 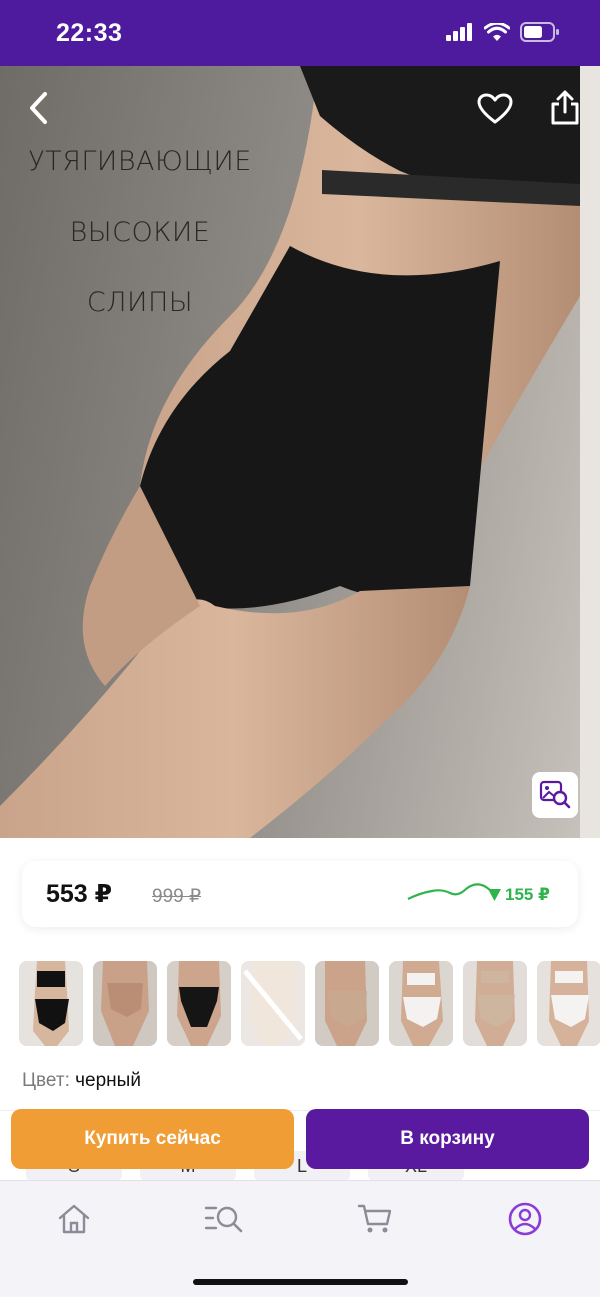 I want to click on status-icons, so click(x=503, y=32).